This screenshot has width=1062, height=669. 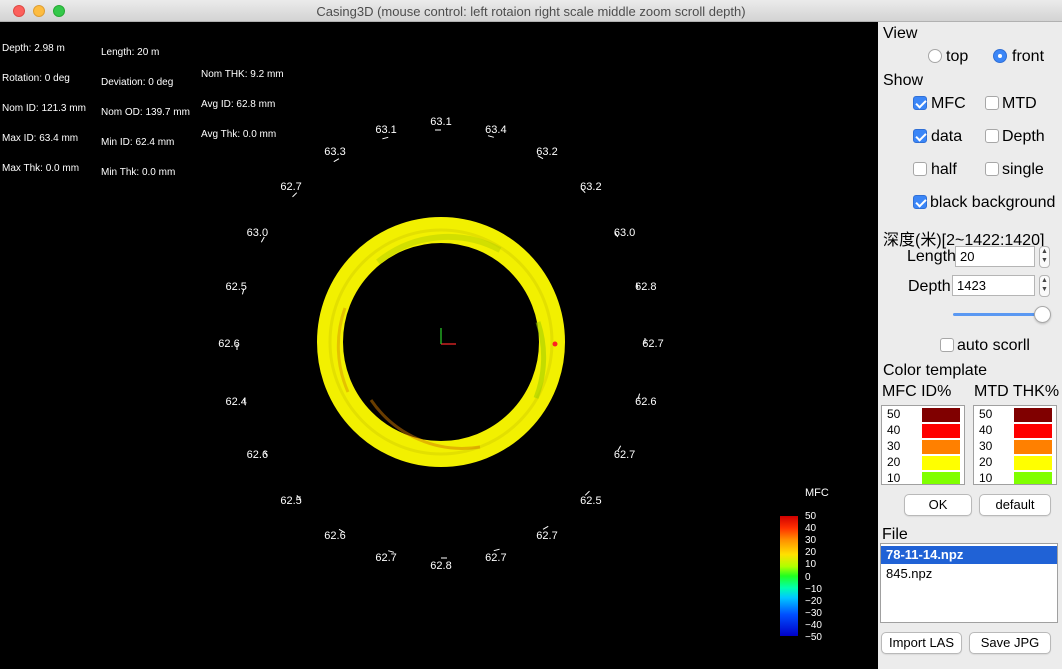 I want to click on mfc-color-table: 50 40 30 20 10, so click(x=923, y=445).